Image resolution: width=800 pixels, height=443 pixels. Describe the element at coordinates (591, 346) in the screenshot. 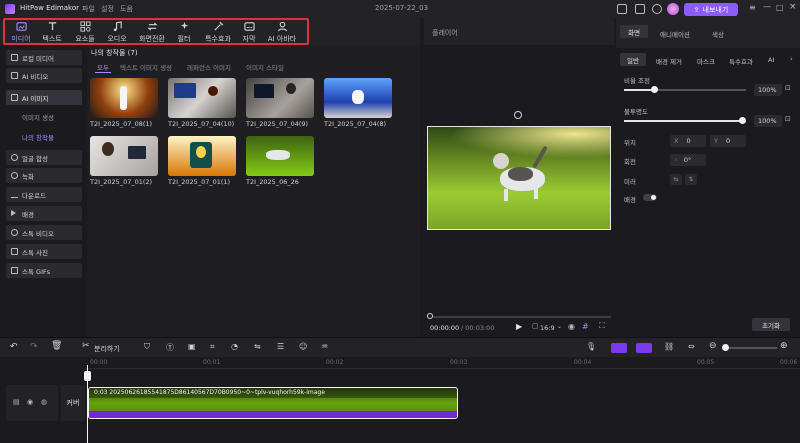

I see `mic-icon: 🎙` at that location.